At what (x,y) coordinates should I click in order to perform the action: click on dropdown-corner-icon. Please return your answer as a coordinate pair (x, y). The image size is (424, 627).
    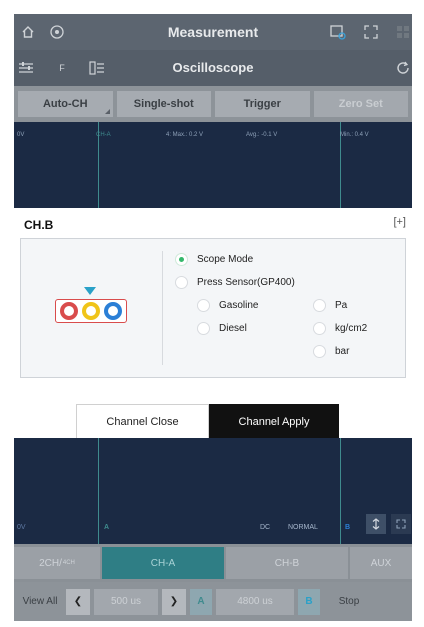
    Looking at the image, I should click on (107, 111).